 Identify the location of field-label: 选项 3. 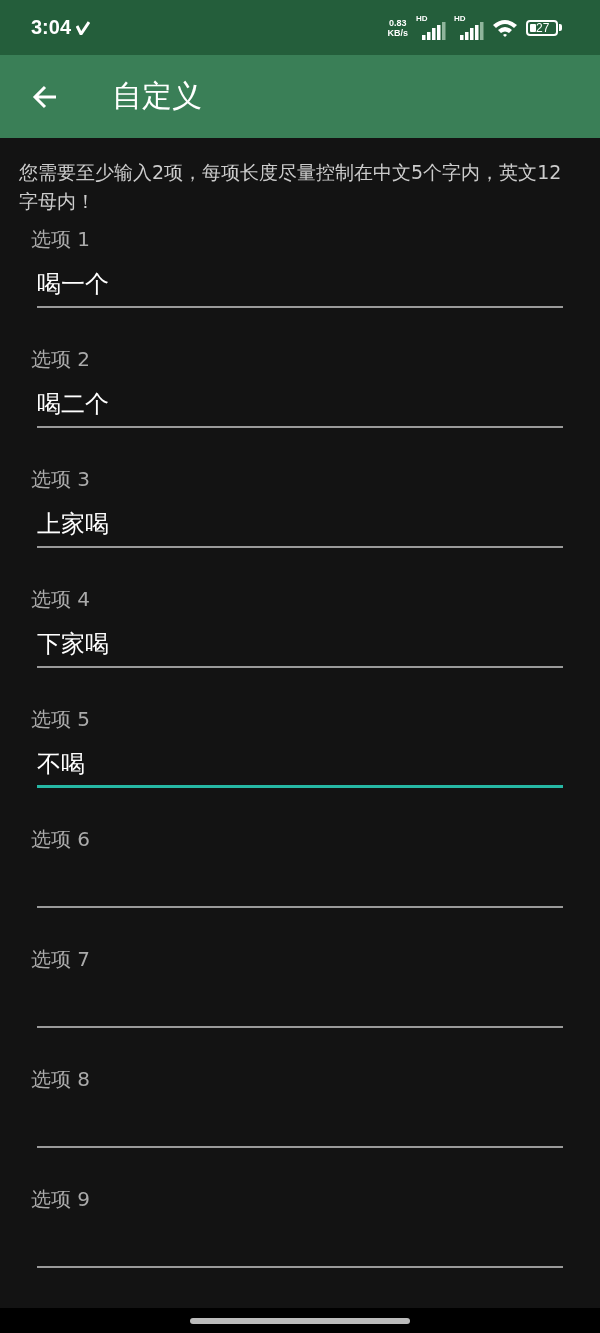
(61, 479).